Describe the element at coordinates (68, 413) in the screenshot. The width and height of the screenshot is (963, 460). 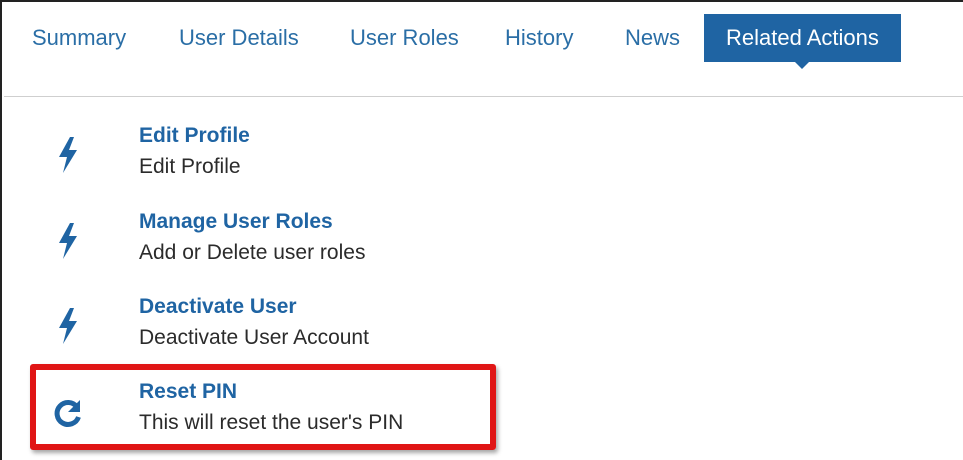
I see `refresh-icon` at that location.